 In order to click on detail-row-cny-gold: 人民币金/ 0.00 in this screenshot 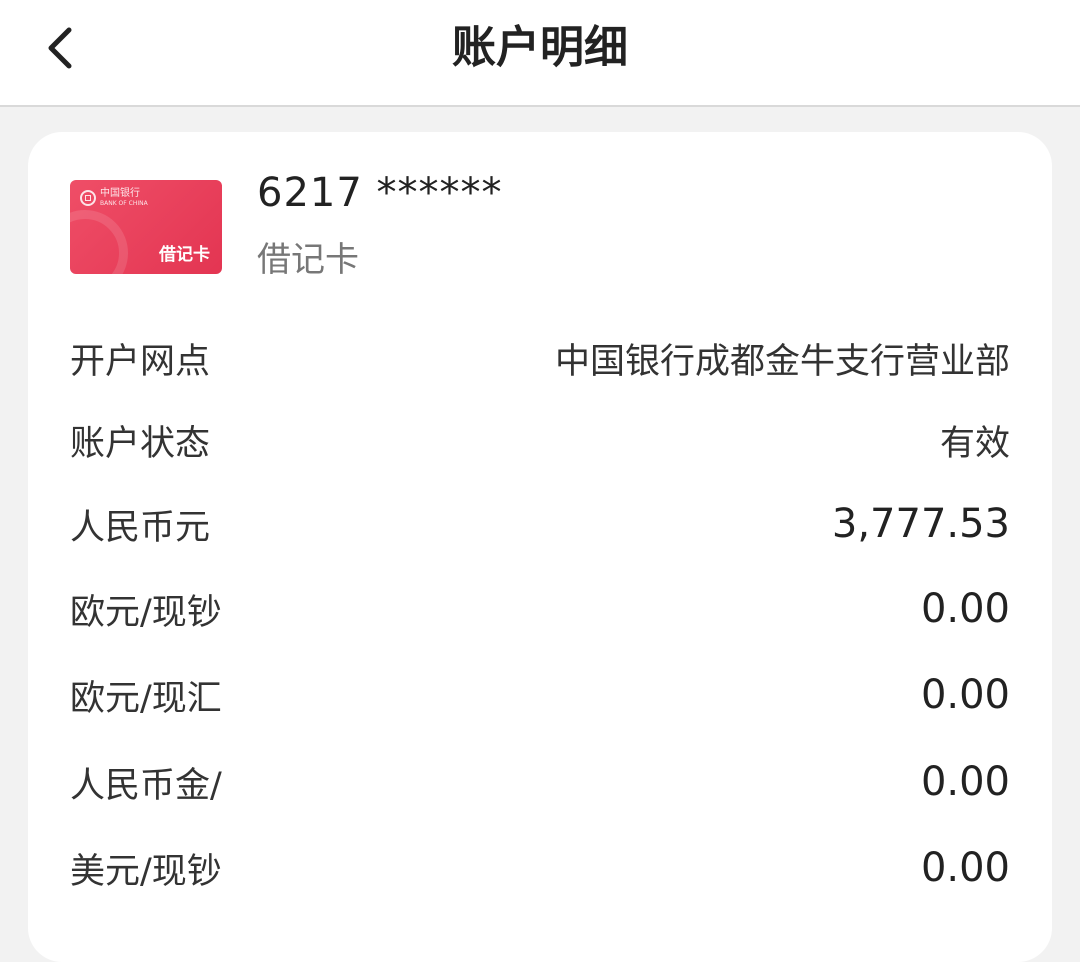, I will do `click(540, 782)`.